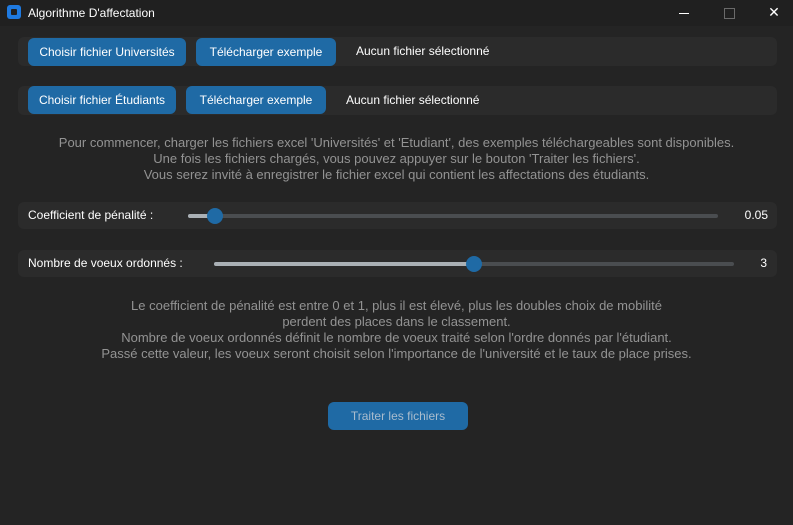 The image size is (793, 525). What do you see at coordinates (423, 51) in the screenshot?
I see `universities-file-status: Aucun fichier sélectionné` at bounding box center [423, 51].